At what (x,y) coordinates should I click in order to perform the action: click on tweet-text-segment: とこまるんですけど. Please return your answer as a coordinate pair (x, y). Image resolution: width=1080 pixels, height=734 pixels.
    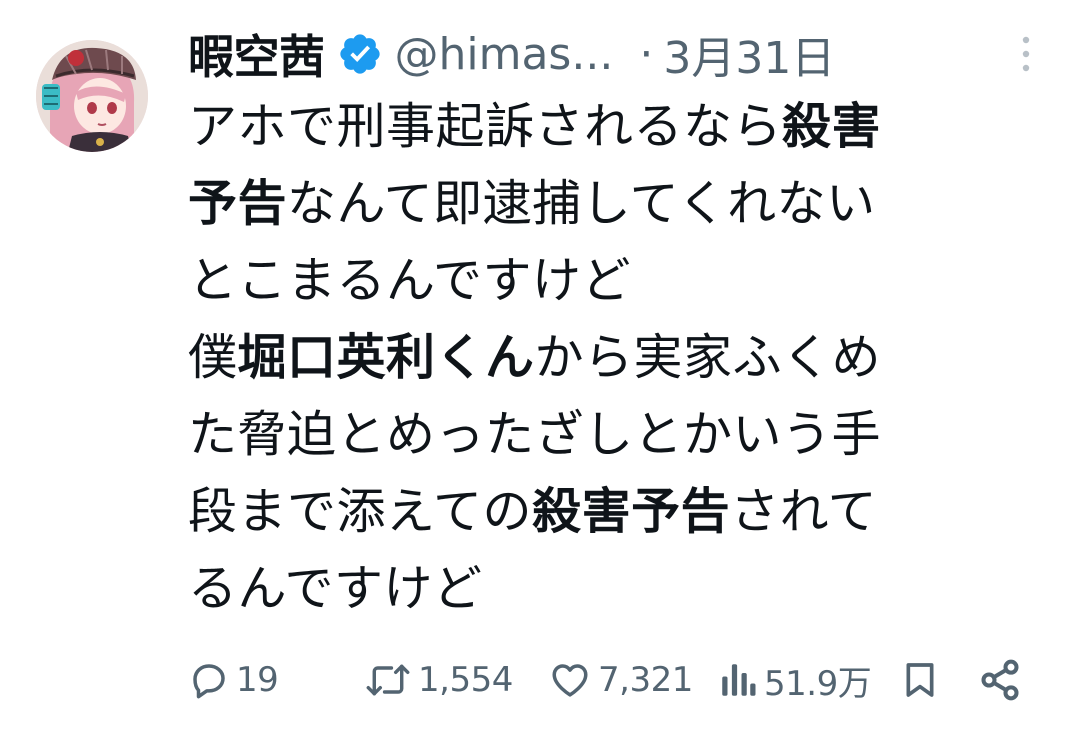
    Looking at the image, I should click on (410, 280).